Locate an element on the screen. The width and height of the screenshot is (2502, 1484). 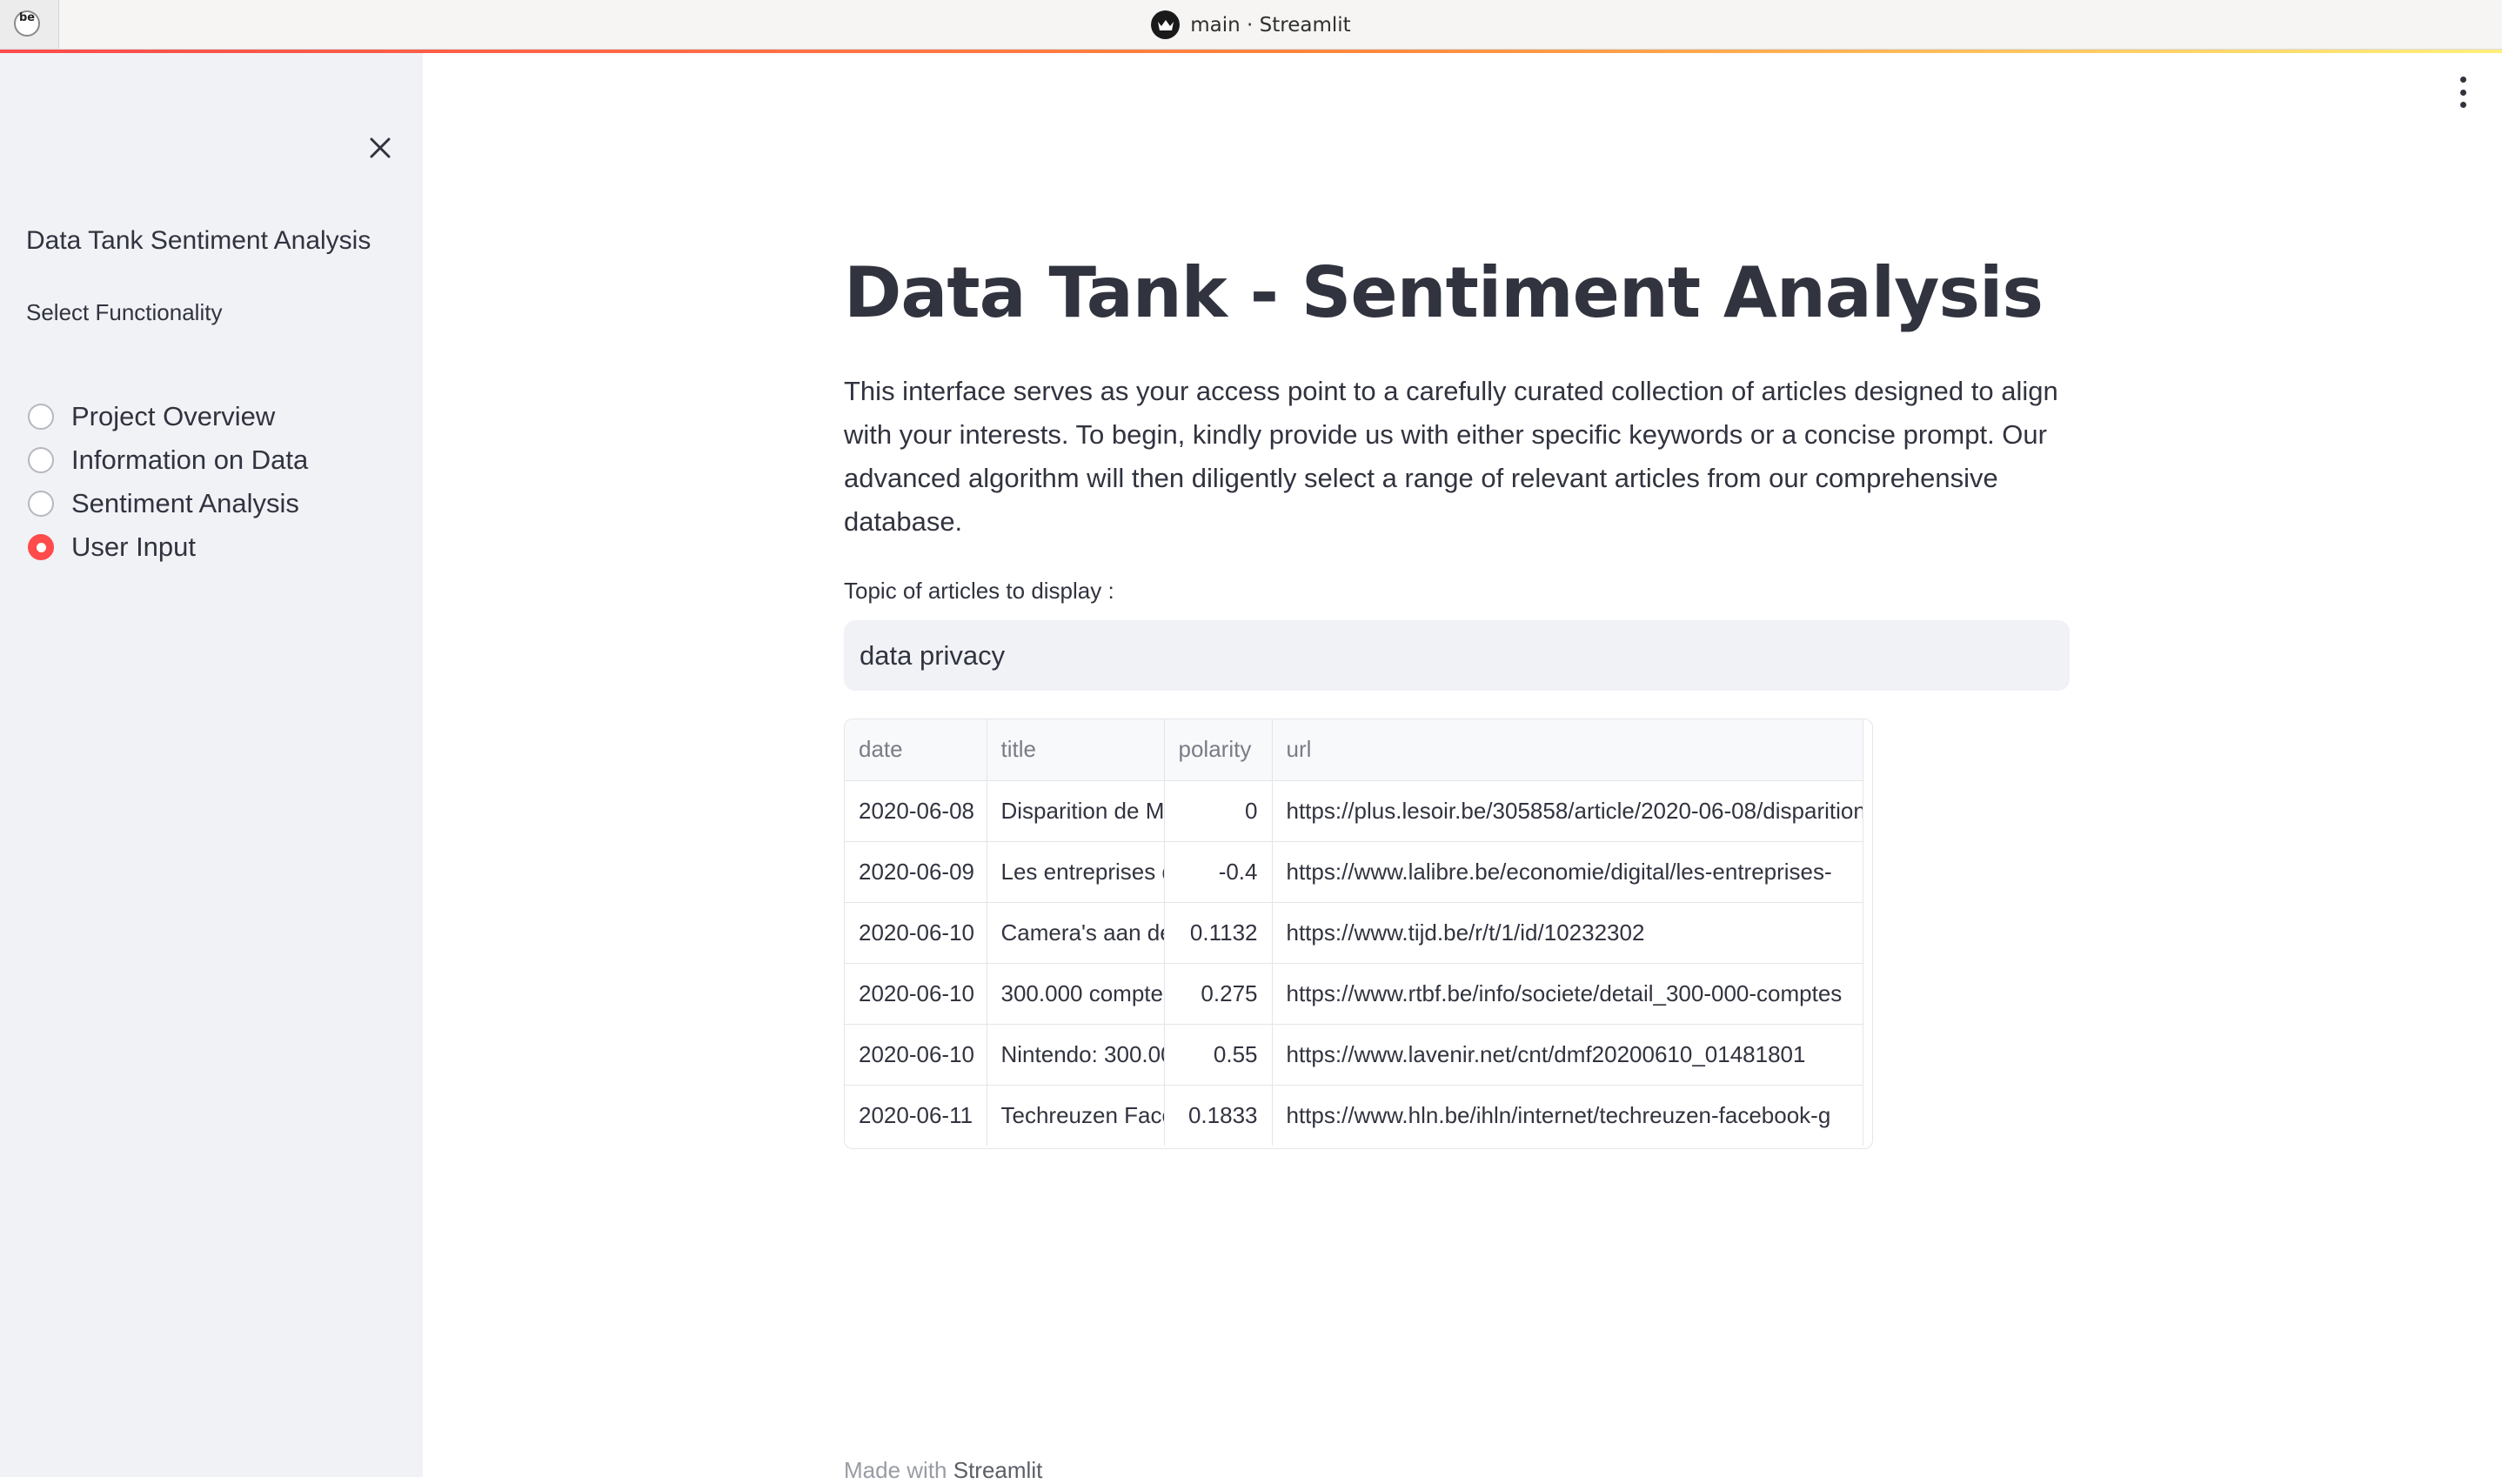
cell-polarity: 0.55 is located at coordinates (1218, 1055).